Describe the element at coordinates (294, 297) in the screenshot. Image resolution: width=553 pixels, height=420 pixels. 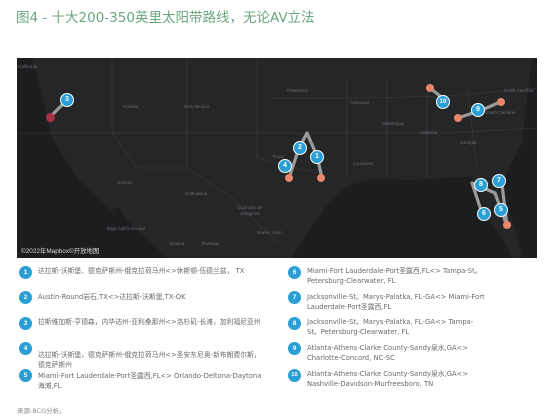
I see `legend-badge-7: 7` at that location.